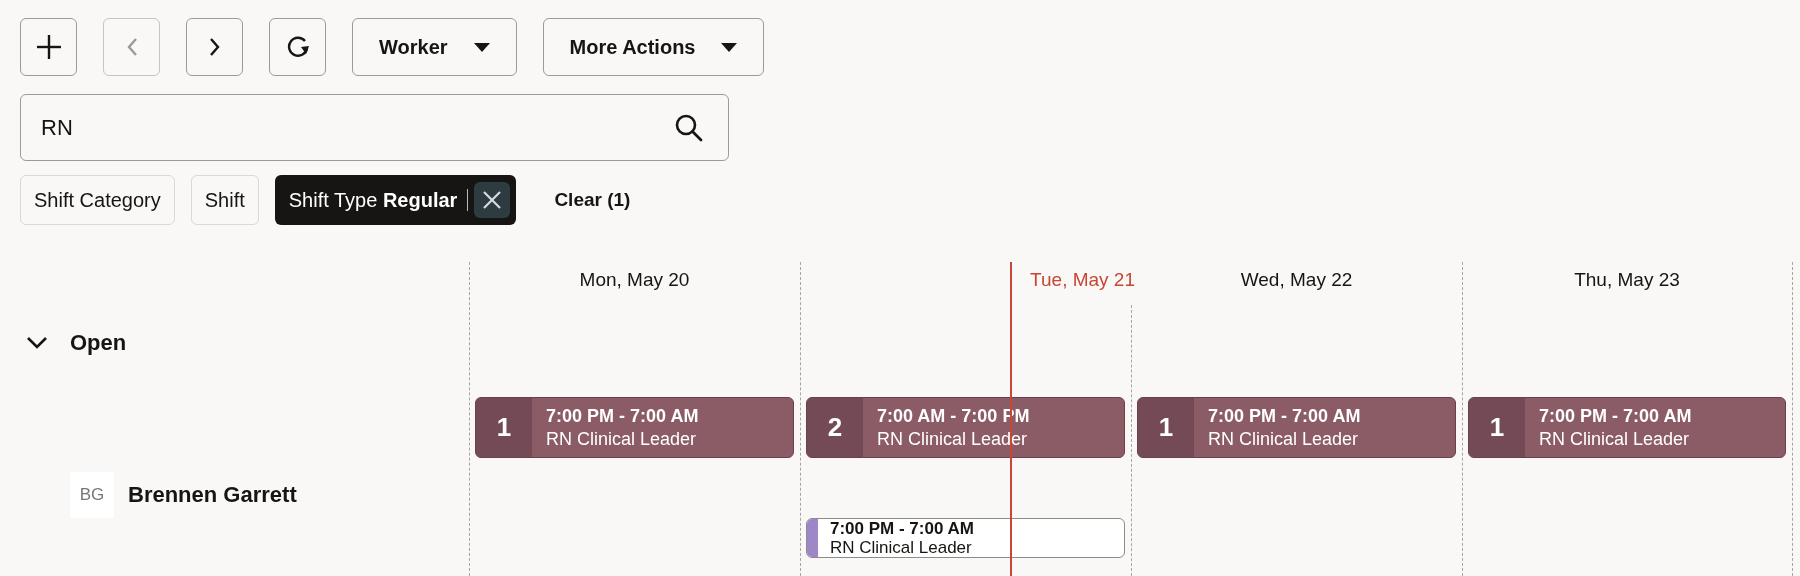 This screenshot has height=576, width=1800. I want to click on close-icon, so click(492, 200).